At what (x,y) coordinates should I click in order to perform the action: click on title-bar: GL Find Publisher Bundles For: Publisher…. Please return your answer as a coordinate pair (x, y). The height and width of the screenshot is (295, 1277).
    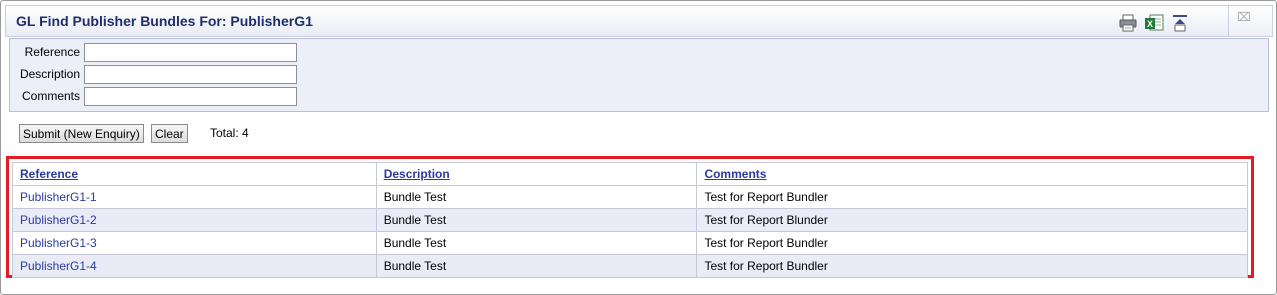
    Looking at the image, I should click on (617, 21).